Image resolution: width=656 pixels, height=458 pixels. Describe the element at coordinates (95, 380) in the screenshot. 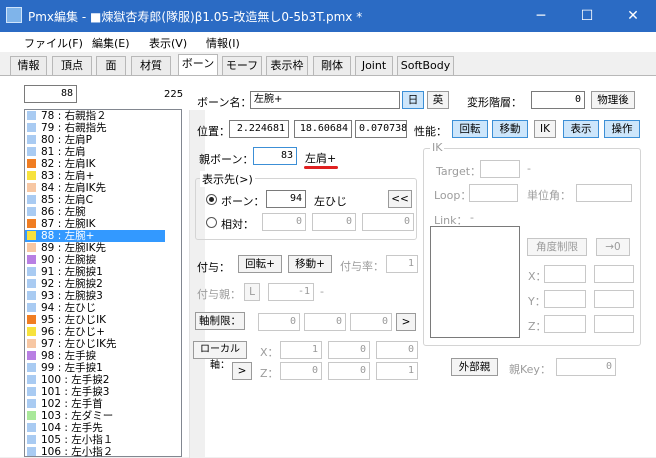

I see `bone-list-item: 100 : 左手捩2` at that location.